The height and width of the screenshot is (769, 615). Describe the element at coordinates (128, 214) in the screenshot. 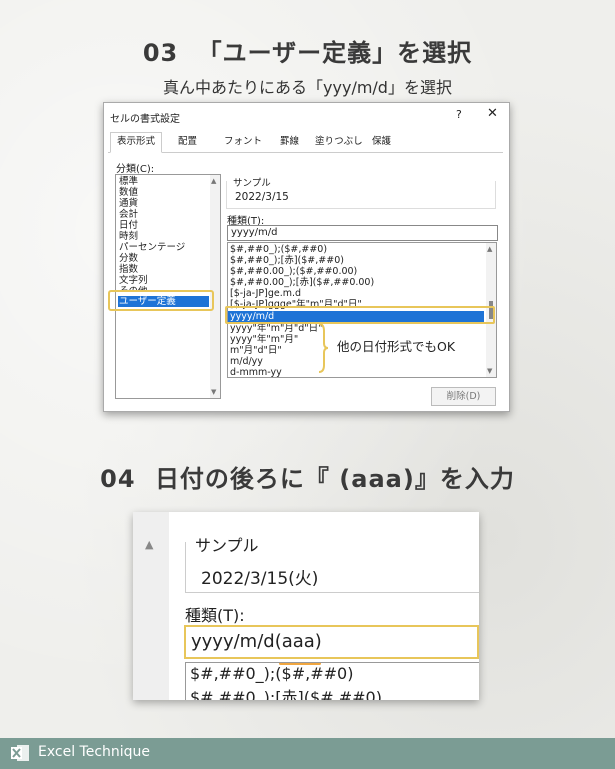

I see `category-item: 会計` at that location.